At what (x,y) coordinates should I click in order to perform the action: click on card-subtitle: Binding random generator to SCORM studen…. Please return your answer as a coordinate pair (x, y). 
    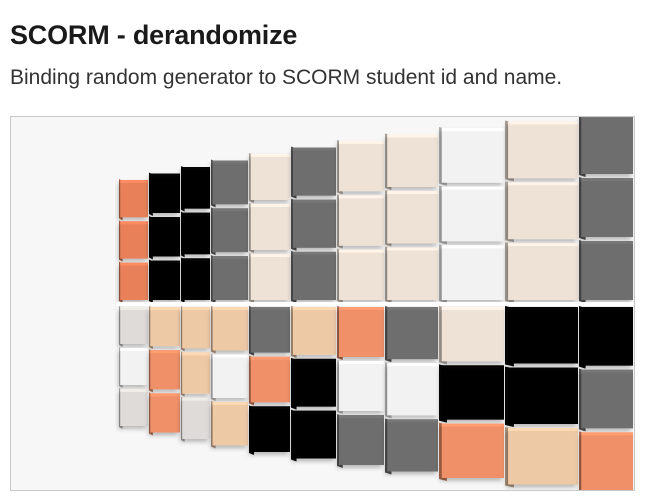
    Looking at the image, I should click on (286, 77).